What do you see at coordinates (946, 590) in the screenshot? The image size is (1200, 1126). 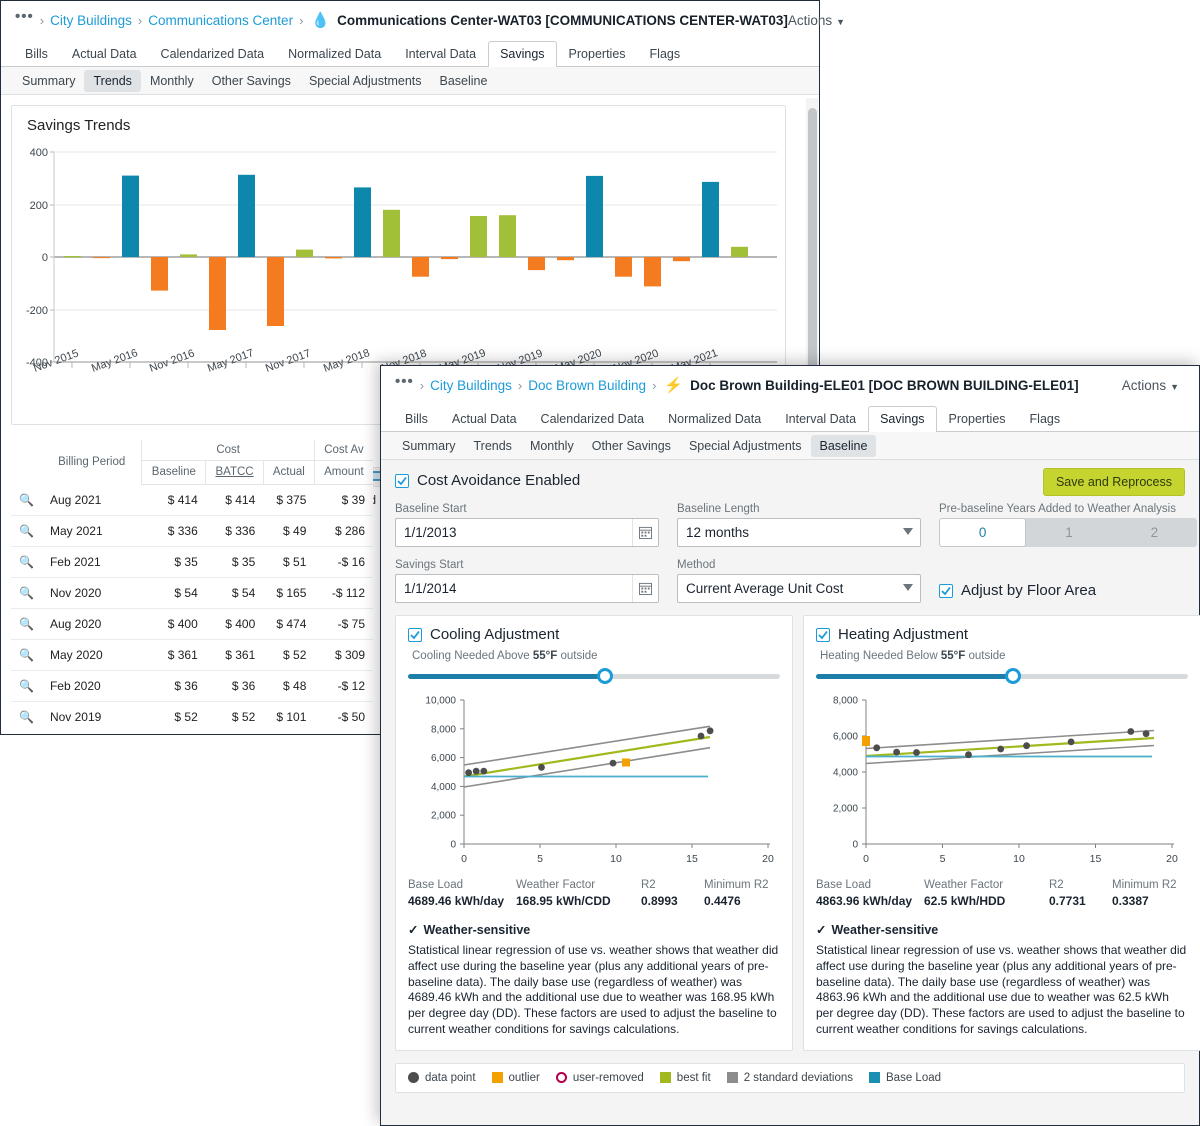 I see `adjust-by-floor-area-checkbox` at bounding box center [946, 590].